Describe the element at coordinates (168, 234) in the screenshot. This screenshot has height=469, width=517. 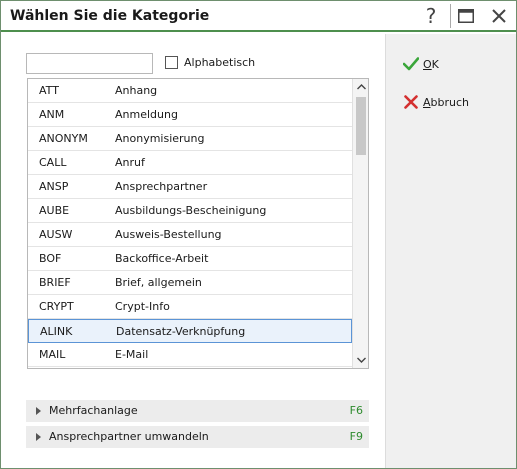
I see `category-name: Ausweis-Bestellung` at that location.